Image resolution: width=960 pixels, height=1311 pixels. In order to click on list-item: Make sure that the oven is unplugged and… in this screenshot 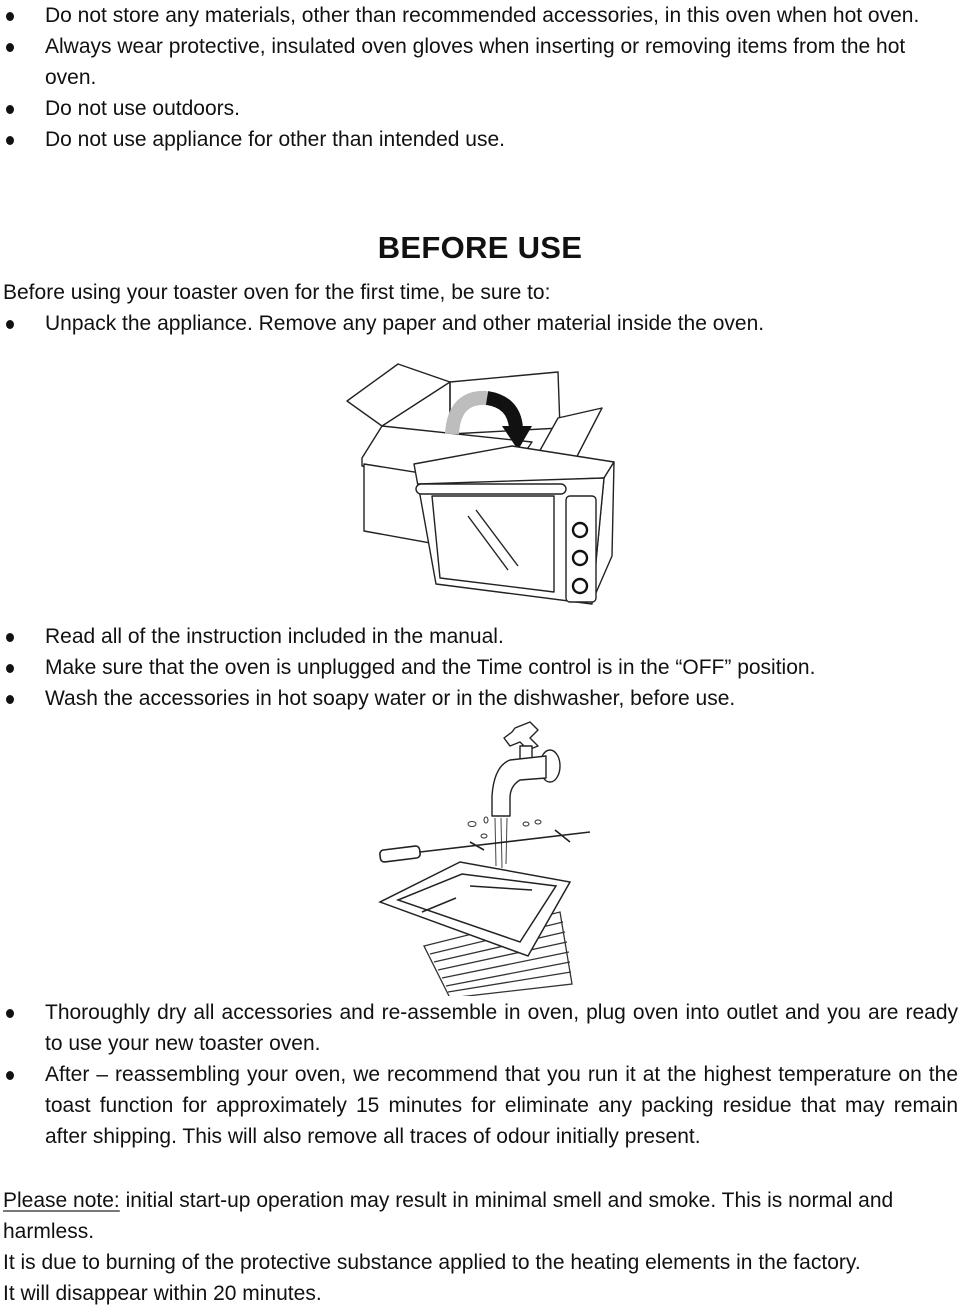, I will do `click(480, 667)`.